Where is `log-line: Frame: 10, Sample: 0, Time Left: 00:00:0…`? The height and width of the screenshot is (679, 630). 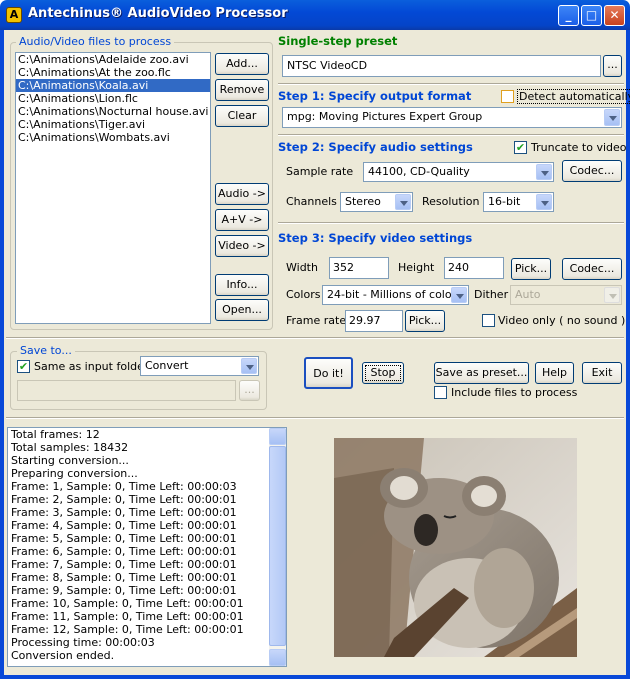 log-line: Frame: 10, Sample: 0, Time Left: 00:00:0… is located at coordinates (127, 603).